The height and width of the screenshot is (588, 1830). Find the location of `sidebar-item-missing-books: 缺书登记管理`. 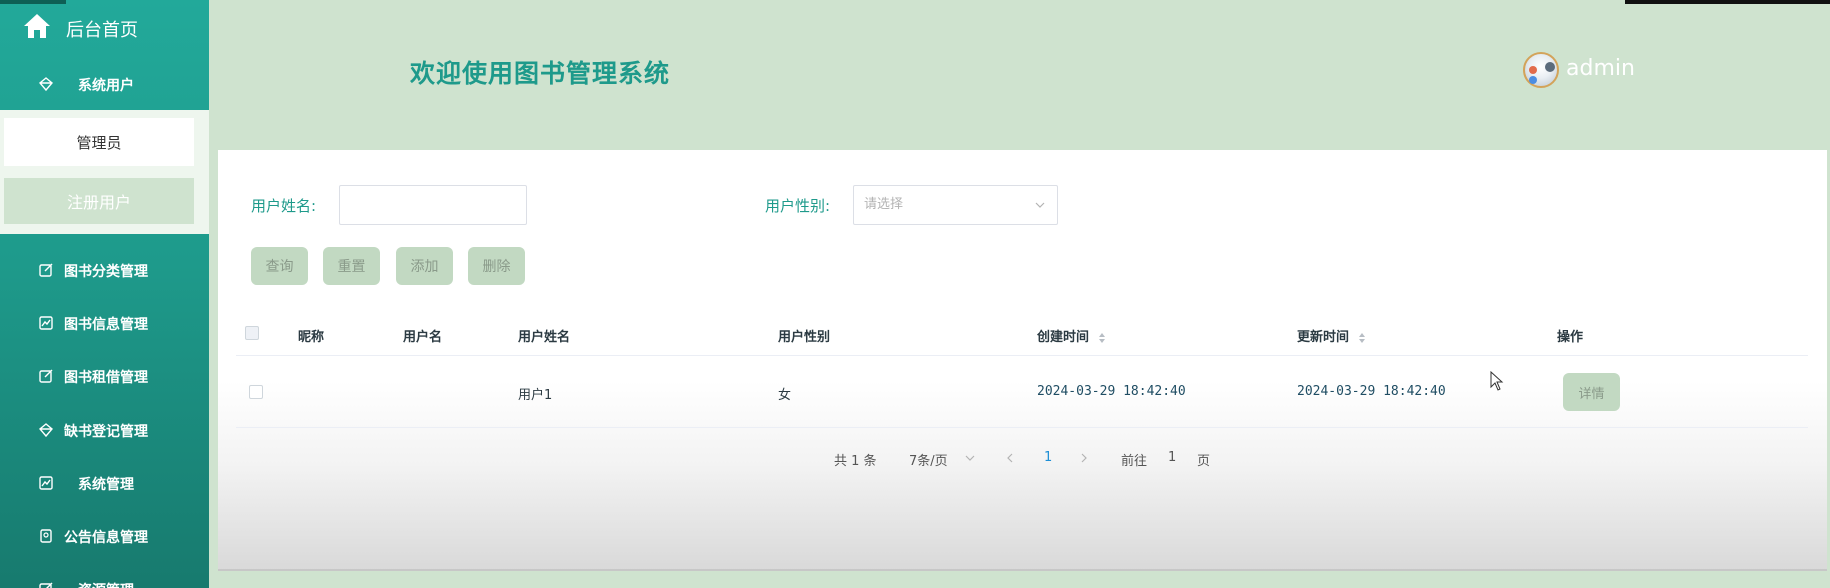

sidebar-item-missing-books: 缺书登记管理 is located at coordinates (104, 430).